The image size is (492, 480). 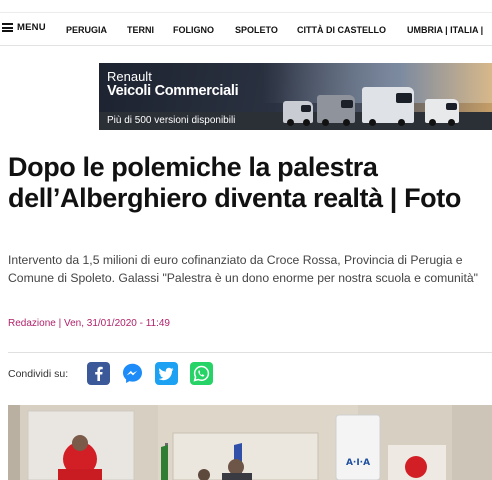 I want to click on nav-item-perugia: PERUGIA, so click(x=86, y=30).